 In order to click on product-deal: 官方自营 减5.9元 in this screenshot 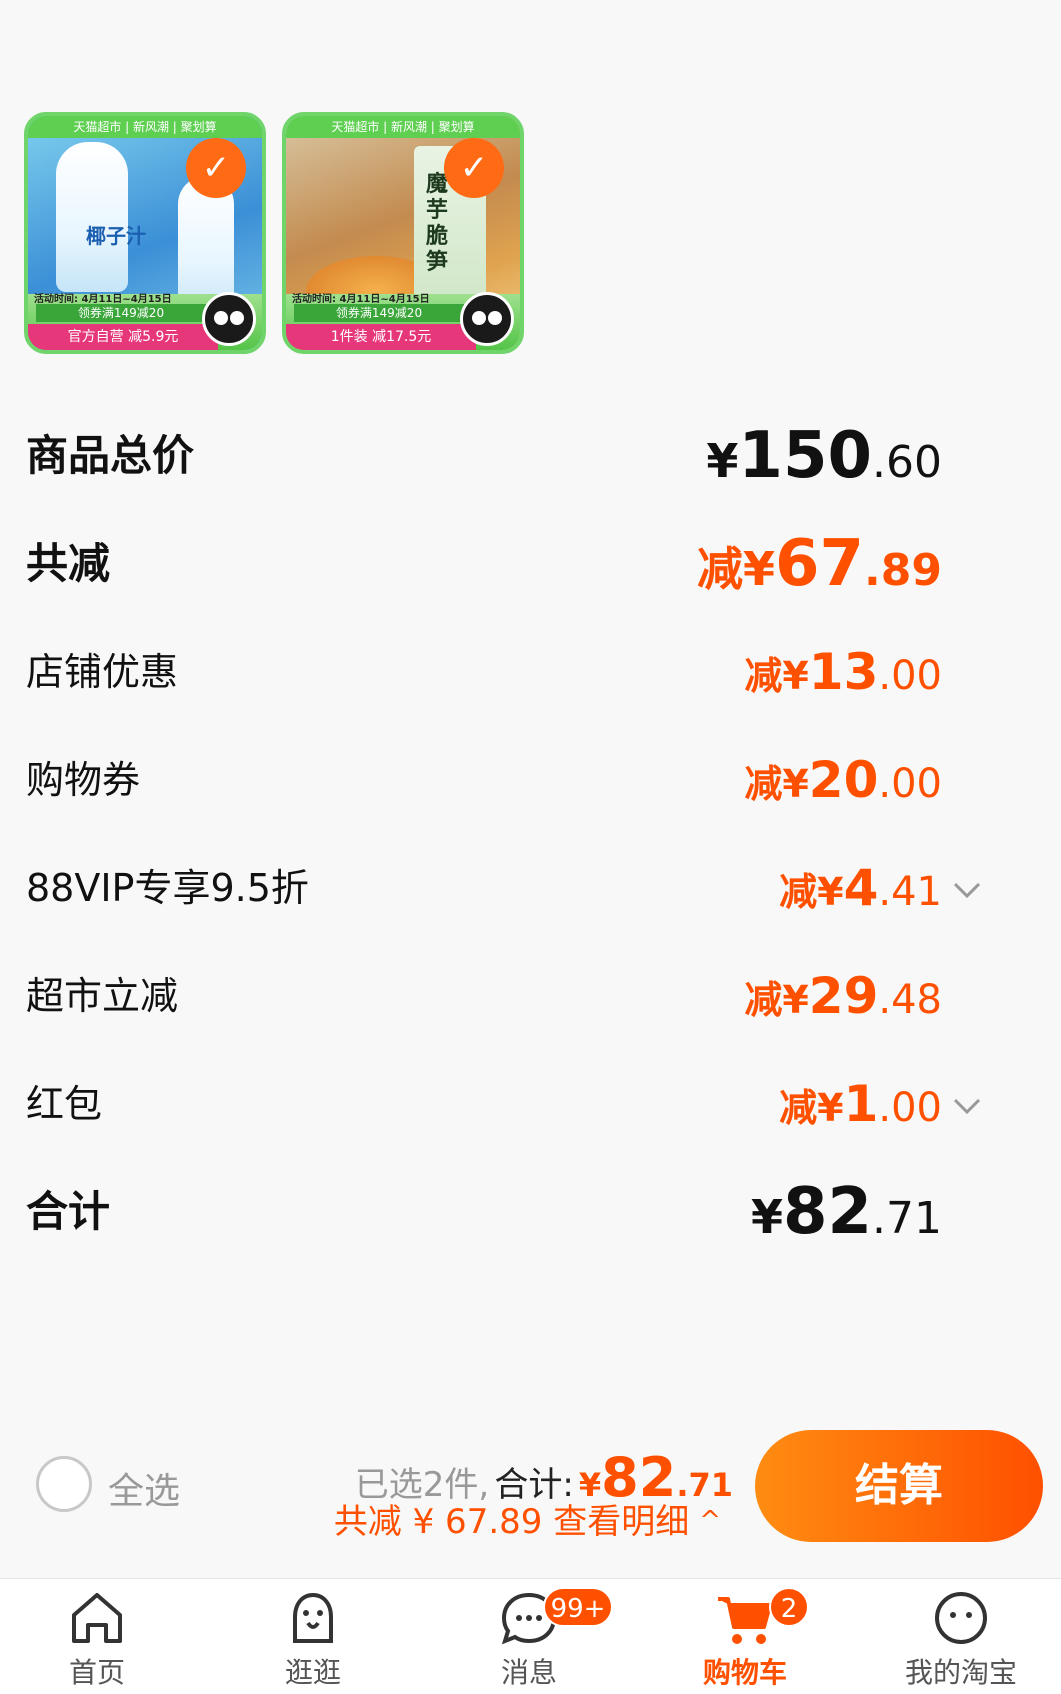, I will do `click(123, 337)`.